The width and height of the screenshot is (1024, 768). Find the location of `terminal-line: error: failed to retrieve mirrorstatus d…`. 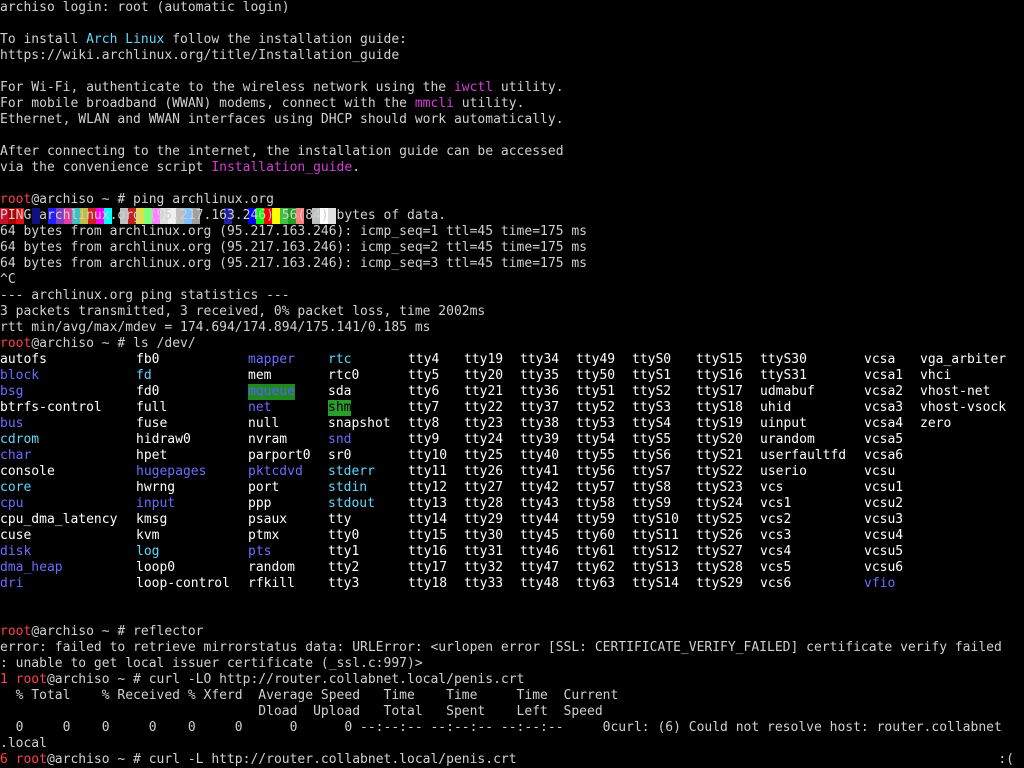

terminal-line: error: failed to retrieve mirrorstatus d… is located at coordinates (501, 648).